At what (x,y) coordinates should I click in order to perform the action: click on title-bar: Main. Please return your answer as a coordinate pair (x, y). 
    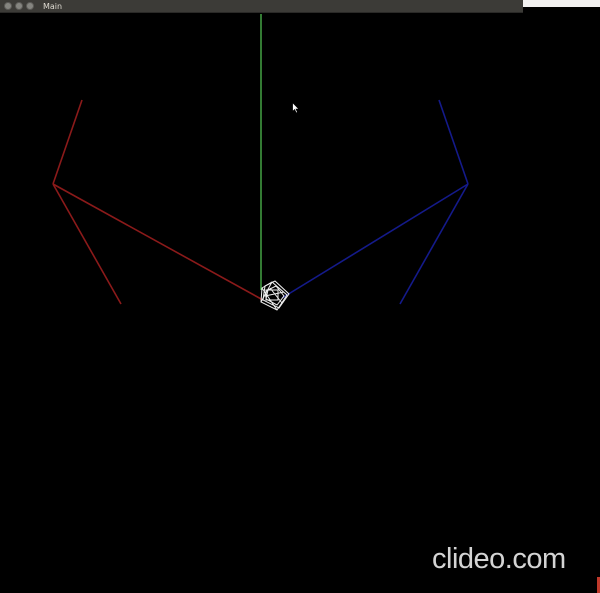
    Looking at the image, I should click on (261, 6).